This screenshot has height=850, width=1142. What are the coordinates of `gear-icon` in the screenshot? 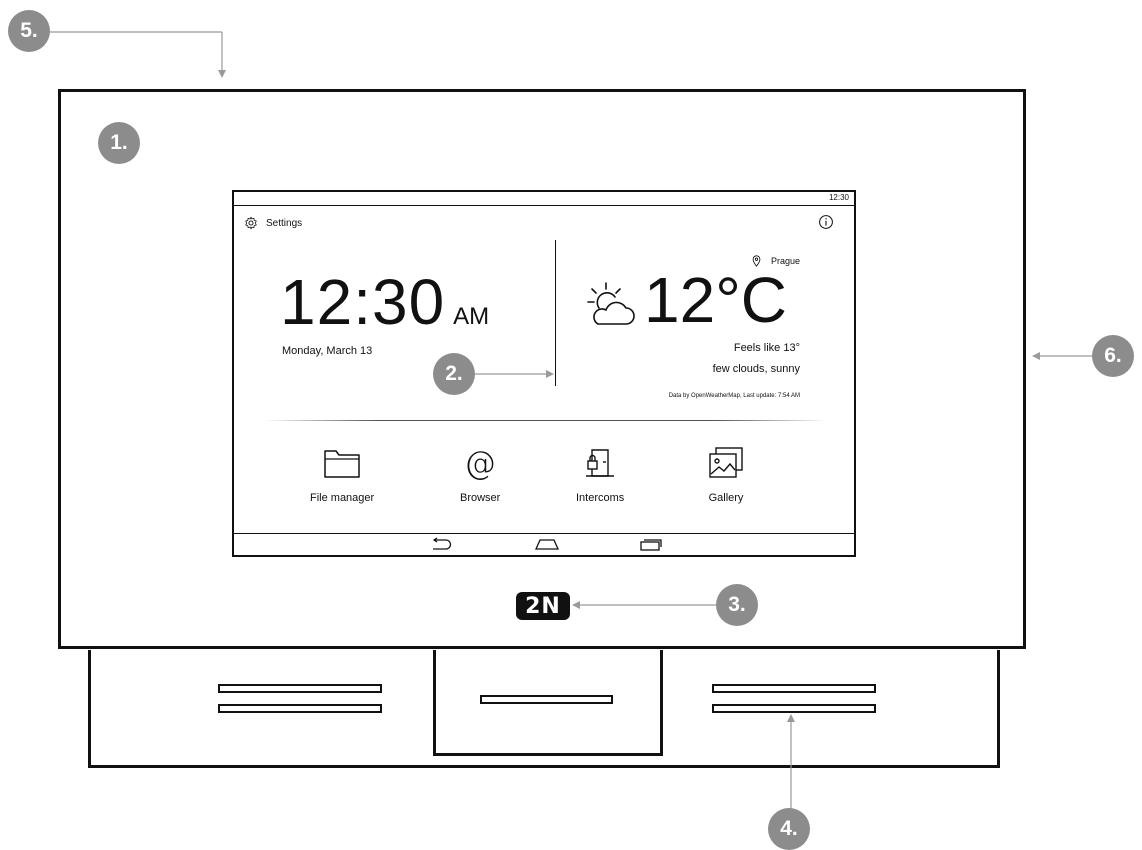 It's located at (251, 223).